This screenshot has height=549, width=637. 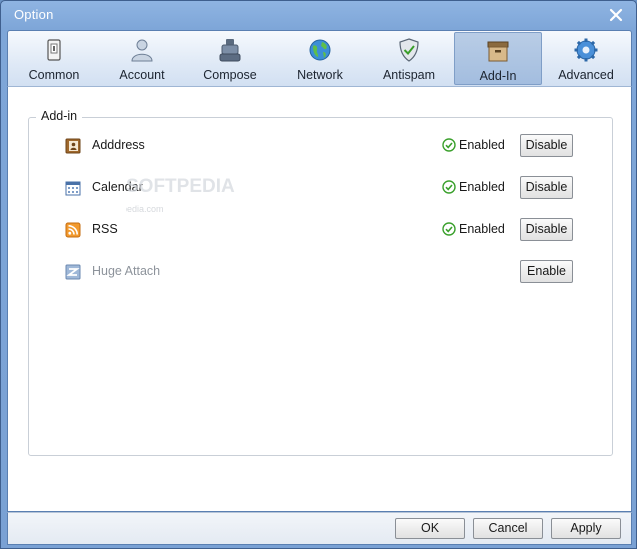 I want to click on add-in-name: Huge Attach, so click(x=126, y=271).